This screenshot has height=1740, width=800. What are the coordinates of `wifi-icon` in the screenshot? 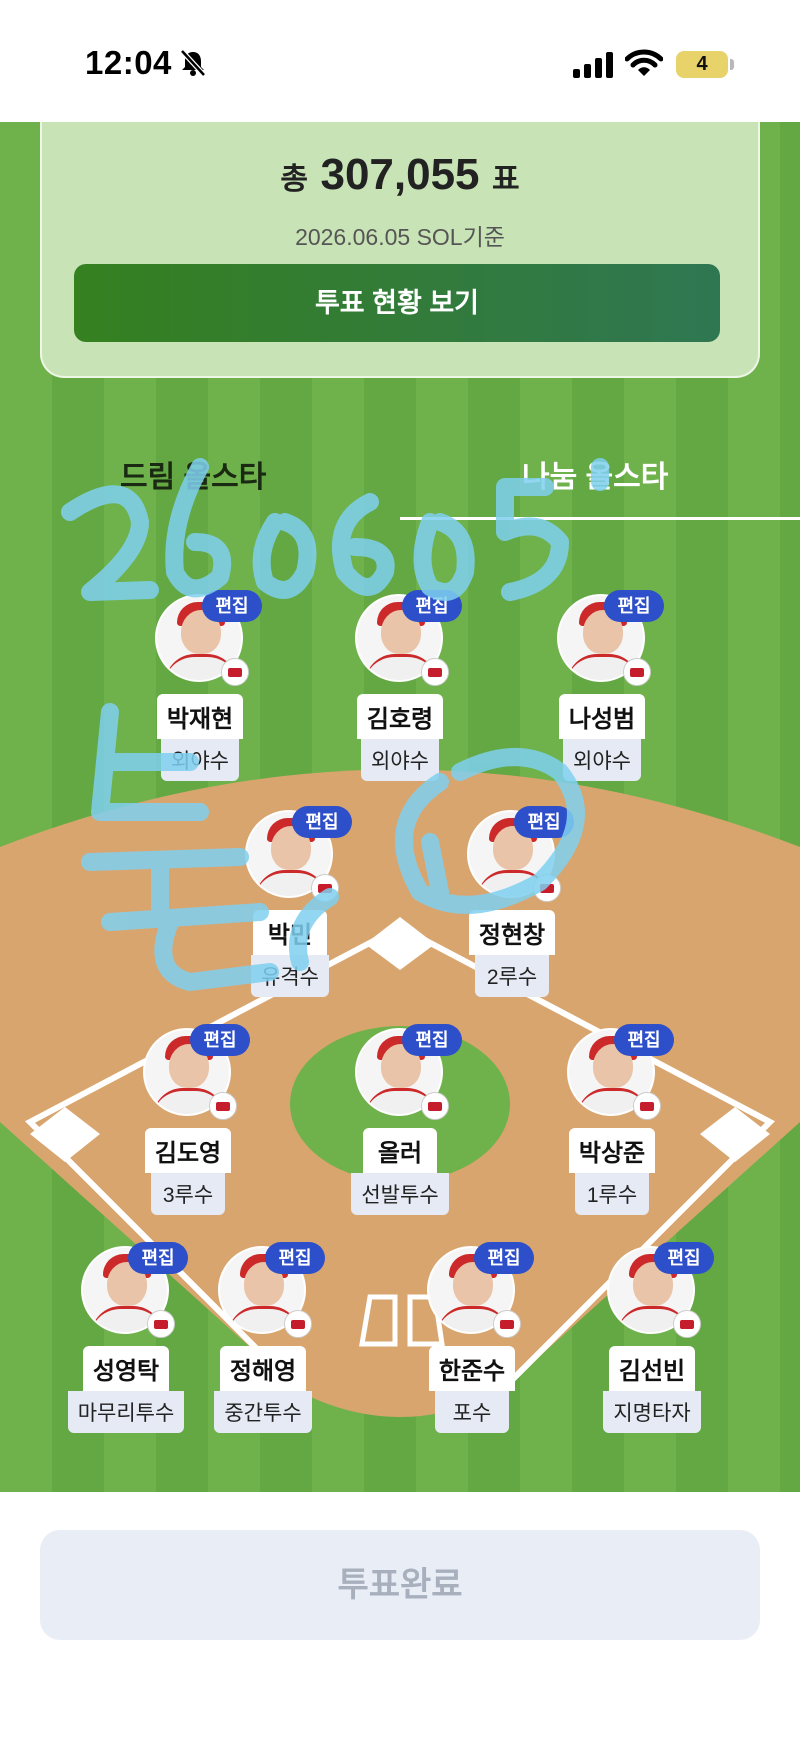 It's located at (644, 62).